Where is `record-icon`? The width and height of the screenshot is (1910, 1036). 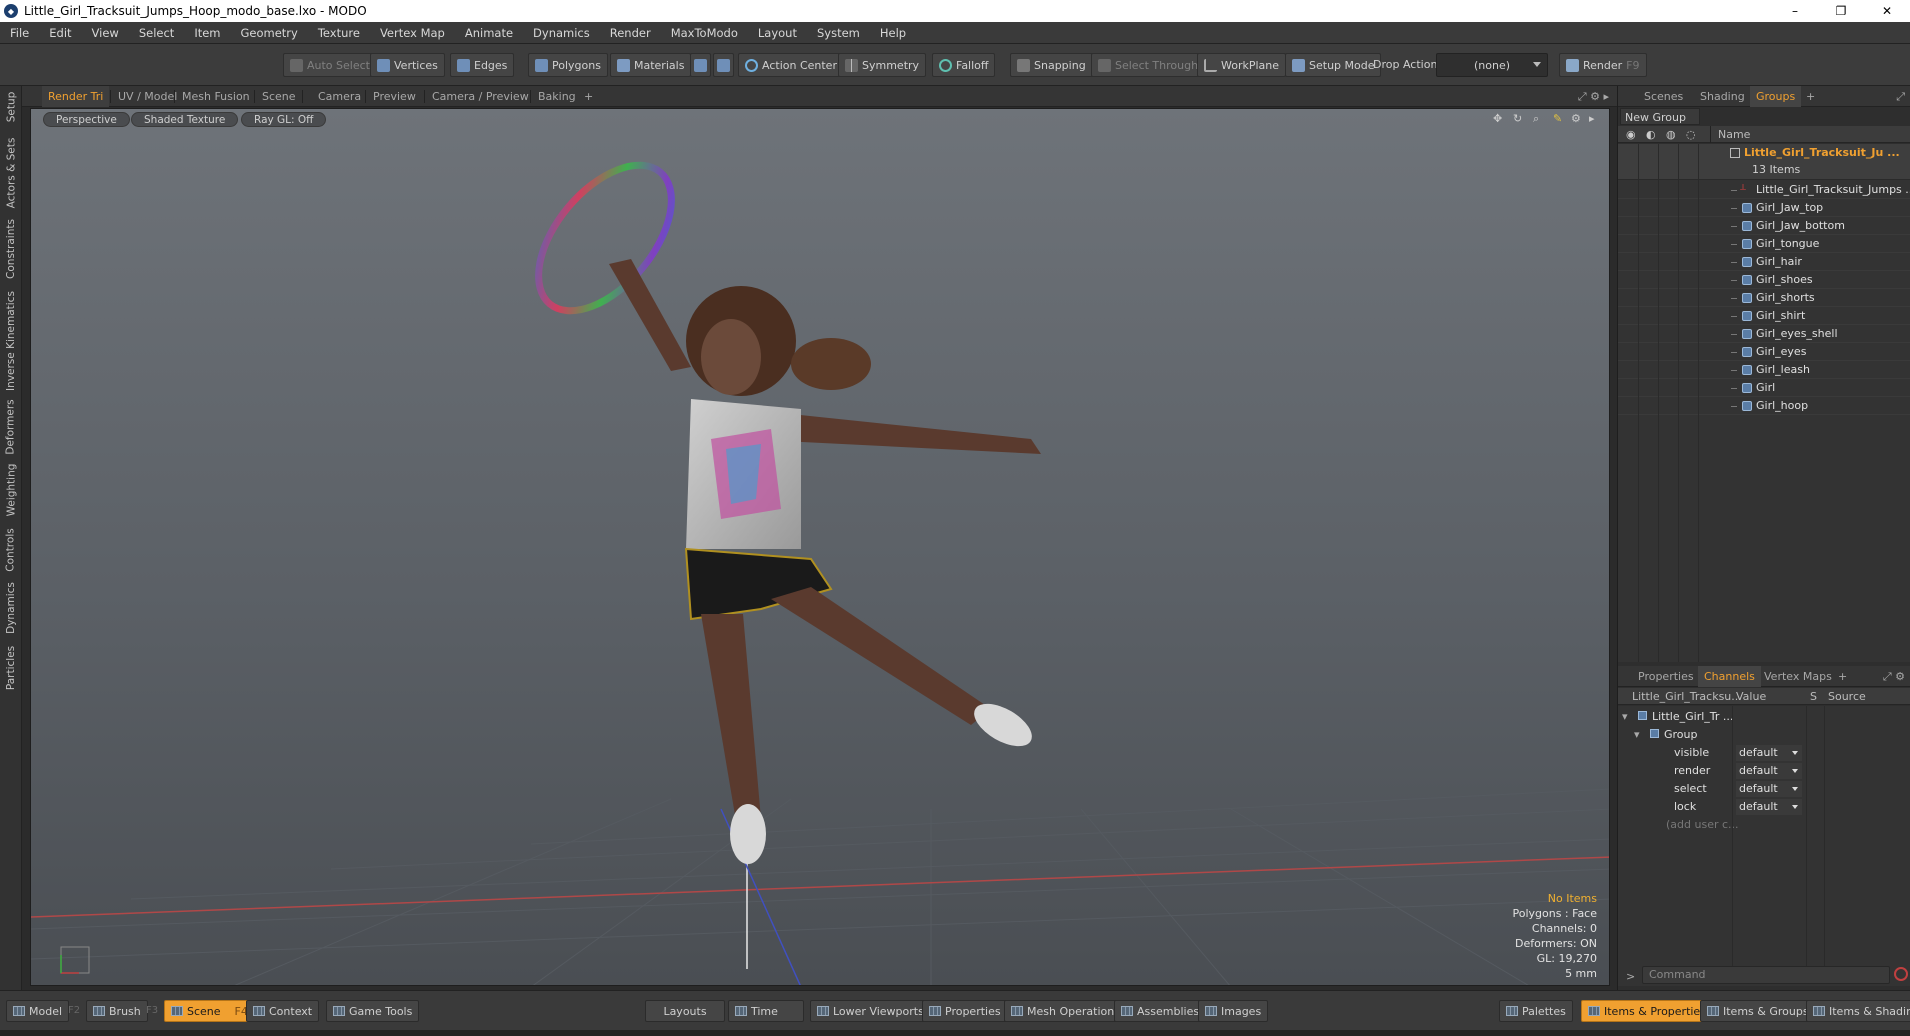 record-icon is located at coordinates (1901, 974).